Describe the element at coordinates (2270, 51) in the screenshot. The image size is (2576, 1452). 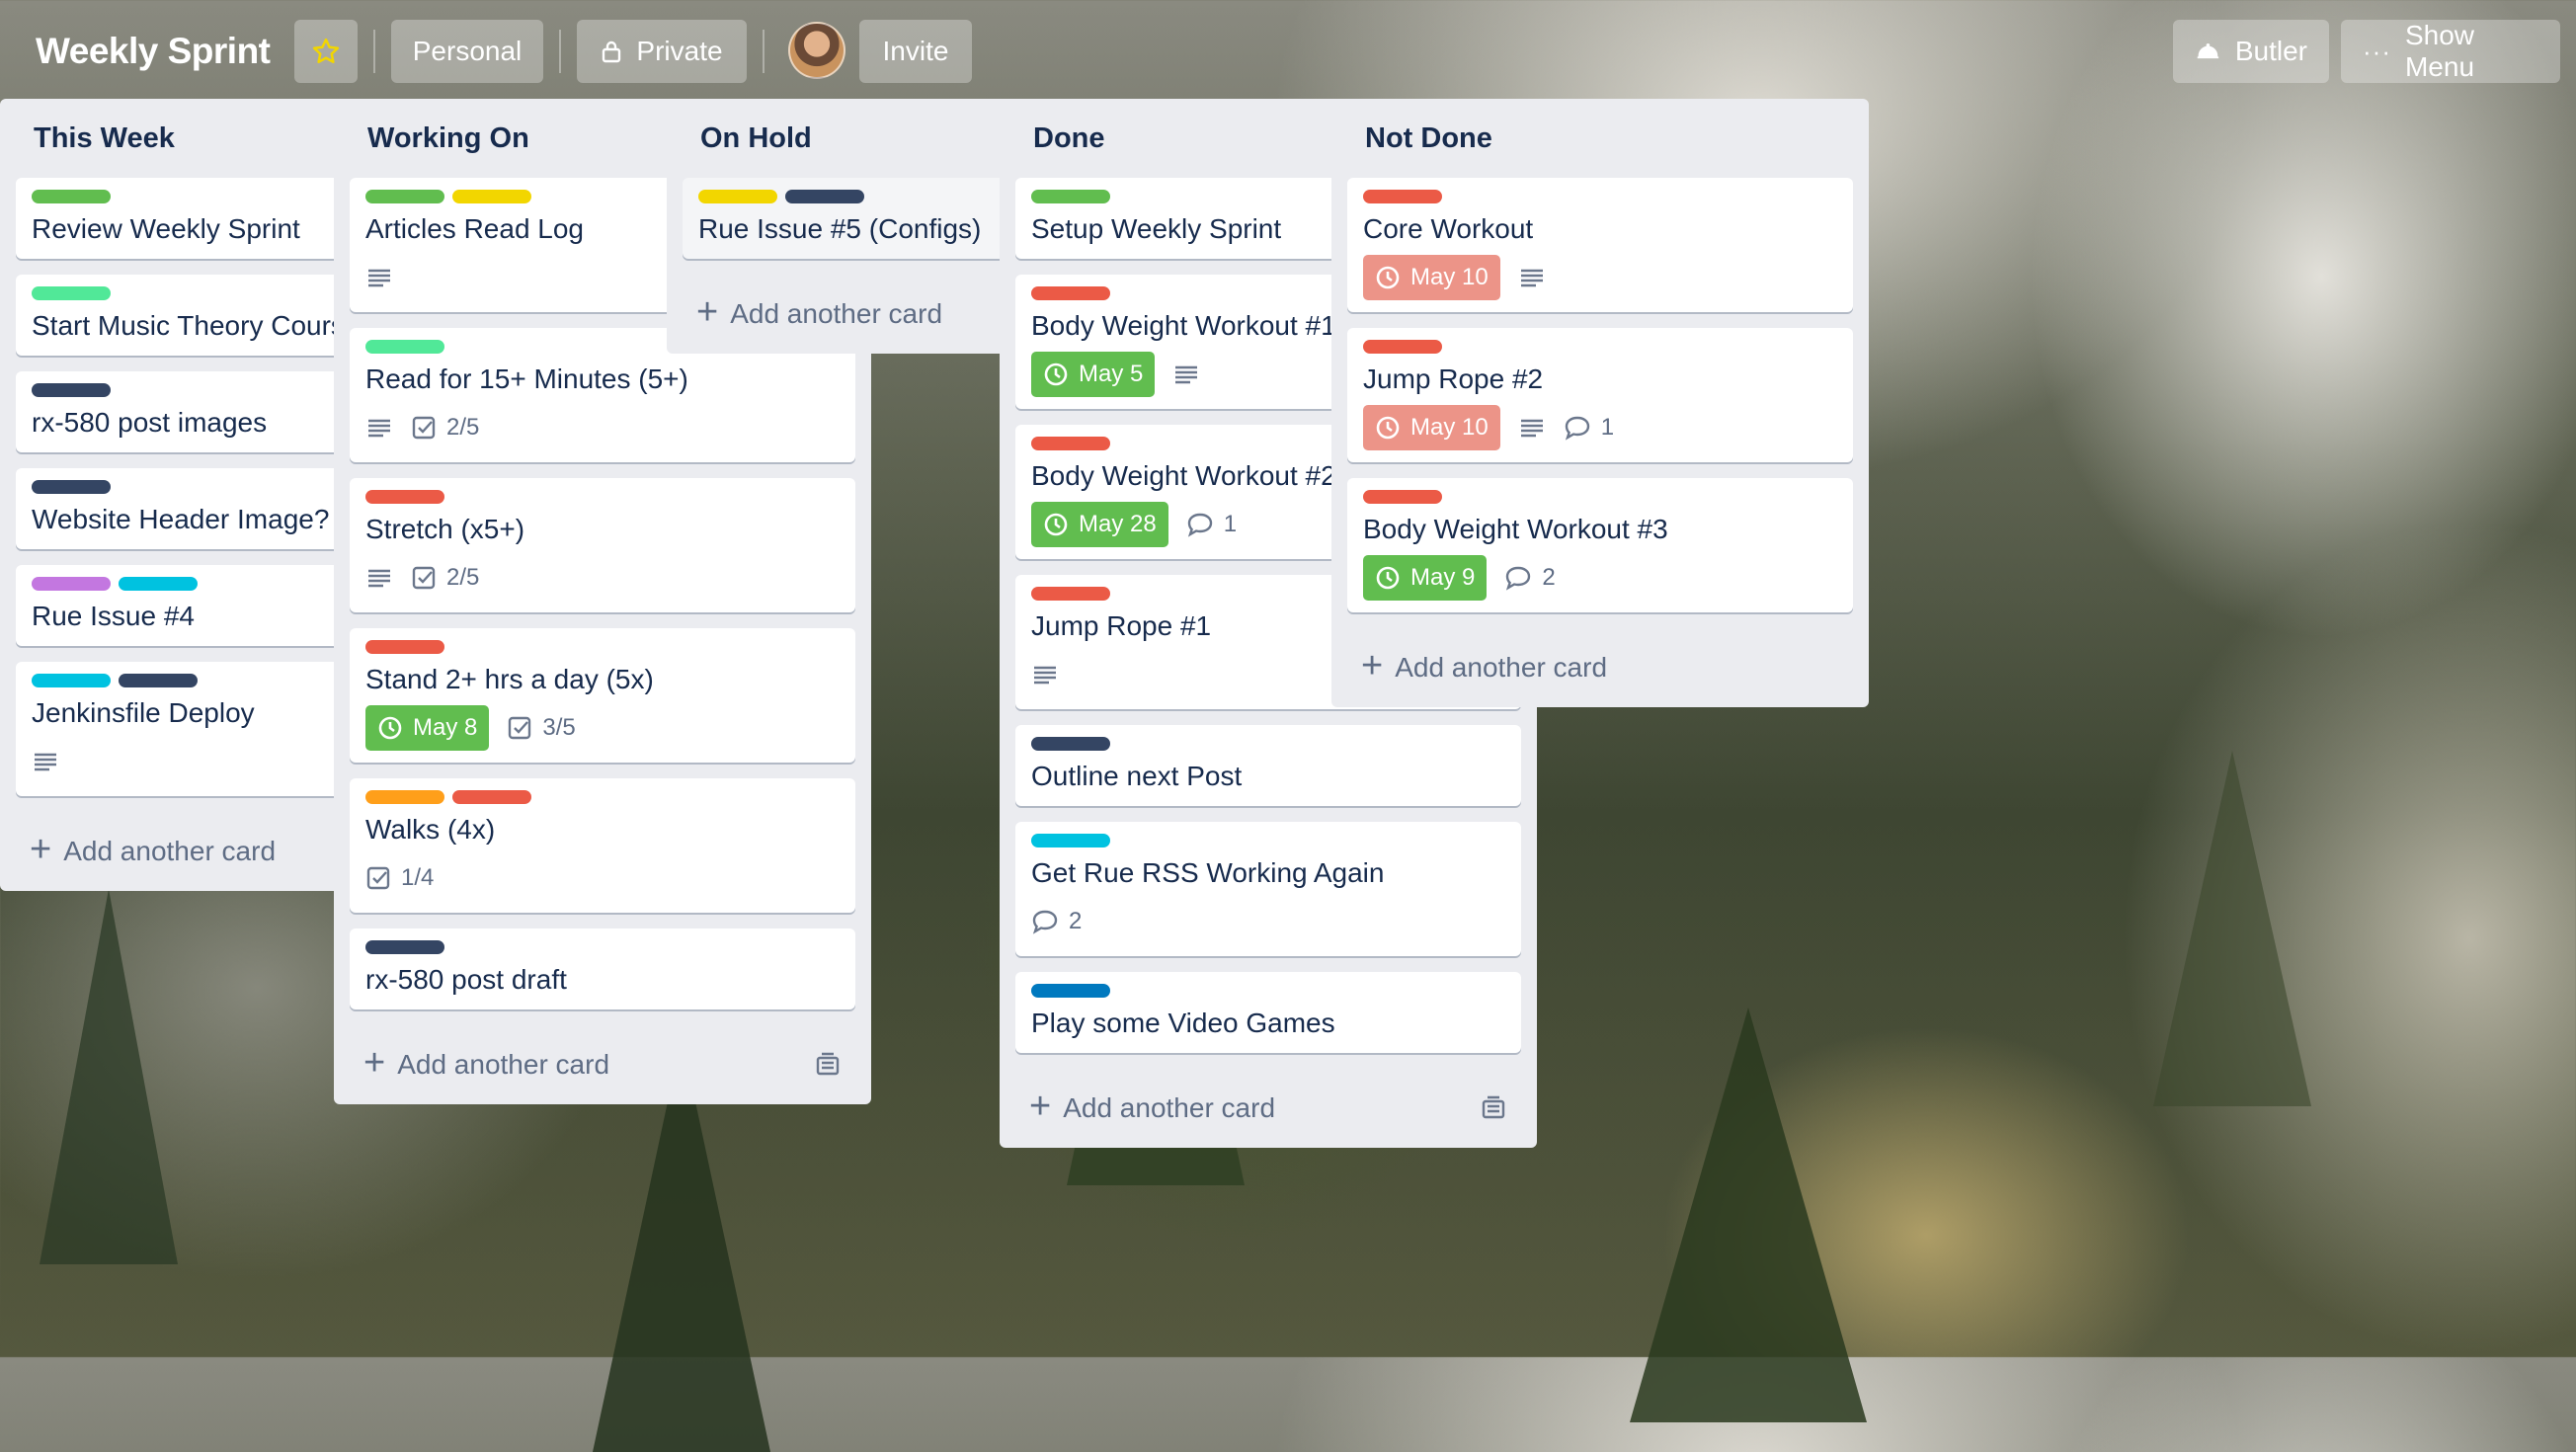
I see `butler-label: Butler` at that location.